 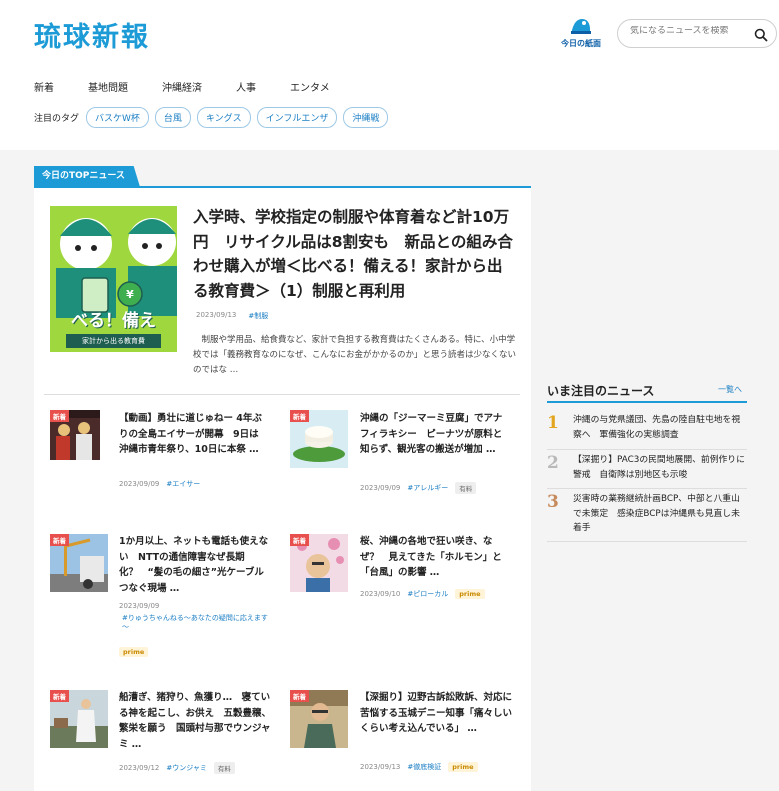 I want to click on rank-number: 1, so click(x=553, y=423).